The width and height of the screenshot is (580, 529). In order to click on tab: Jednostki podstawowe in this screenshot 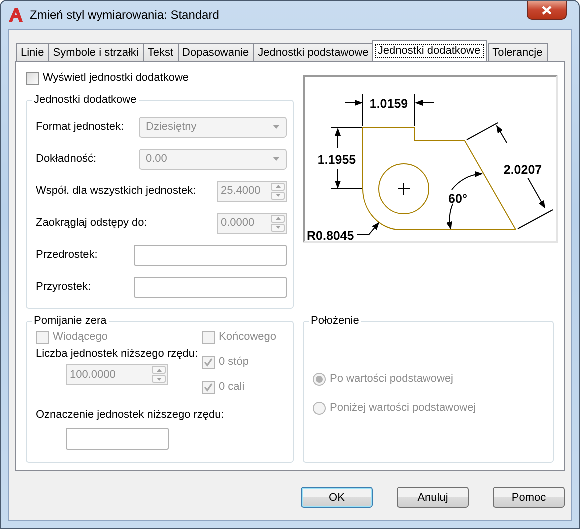, I will do `click(313, 52)`.